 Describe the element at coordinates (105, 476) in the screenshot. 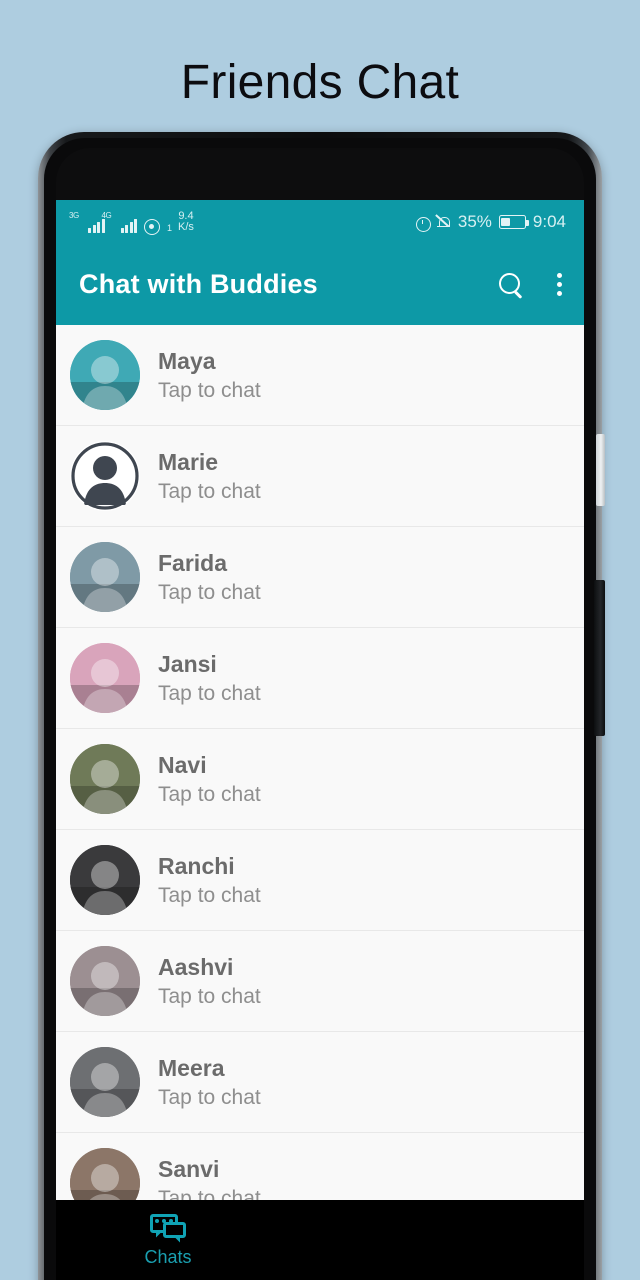

I see `avatar-placeholder` at that location.